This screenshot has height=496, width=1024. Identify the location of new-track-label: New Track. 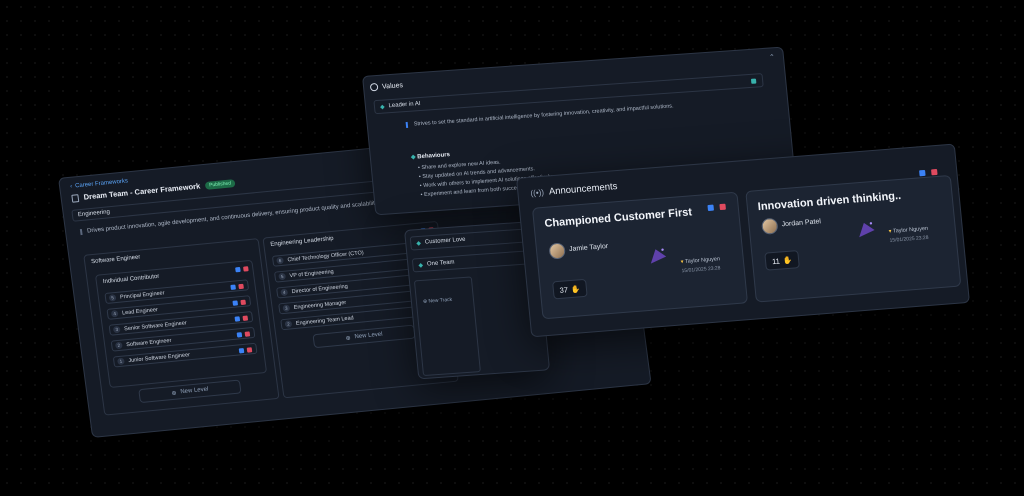
(440, 300).